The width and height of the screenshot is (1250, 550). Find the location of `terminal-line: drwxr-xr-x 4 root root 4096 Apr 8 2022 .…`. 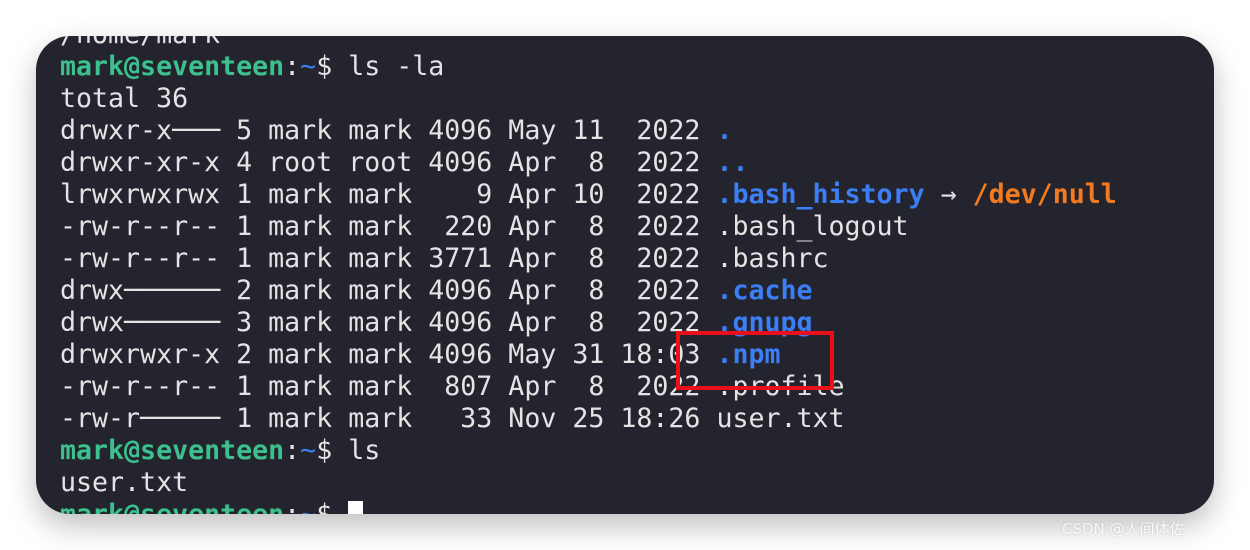

terminal-line: drwxr-xr-x 4 root root 4096 Apr 8 2022 .… is located at coordinates (588, 163).